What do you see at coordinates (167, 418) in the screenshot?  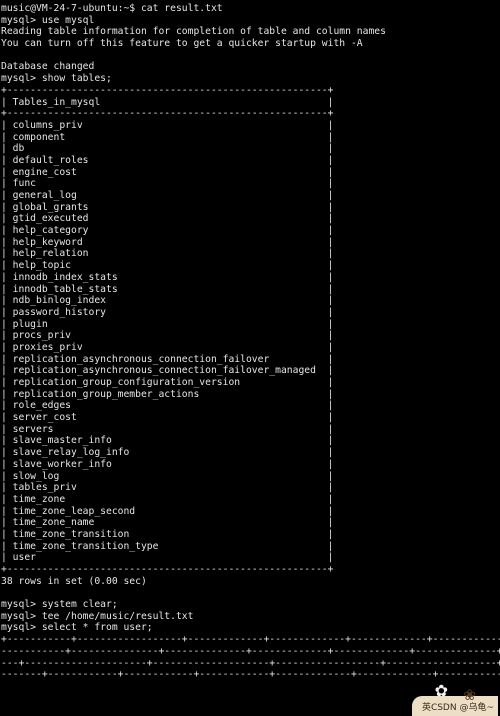 I see `terminal-line: | server_cost |` at bounding box center [167, 418].